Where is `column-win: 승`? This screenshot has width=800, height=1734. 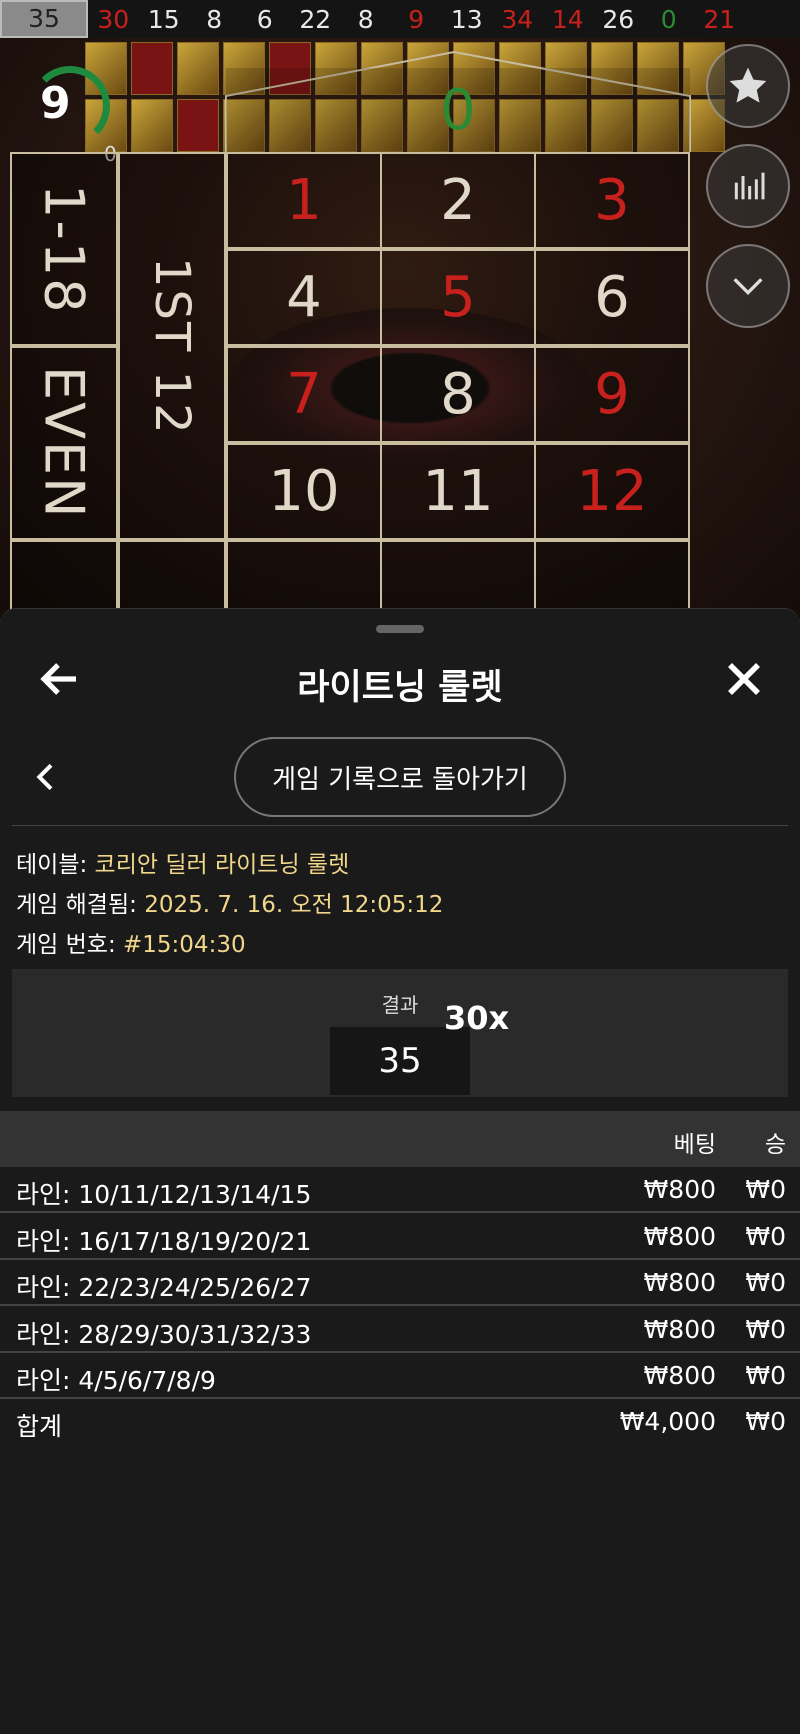
column-win: 승 is located at coordinates (775, 1145).